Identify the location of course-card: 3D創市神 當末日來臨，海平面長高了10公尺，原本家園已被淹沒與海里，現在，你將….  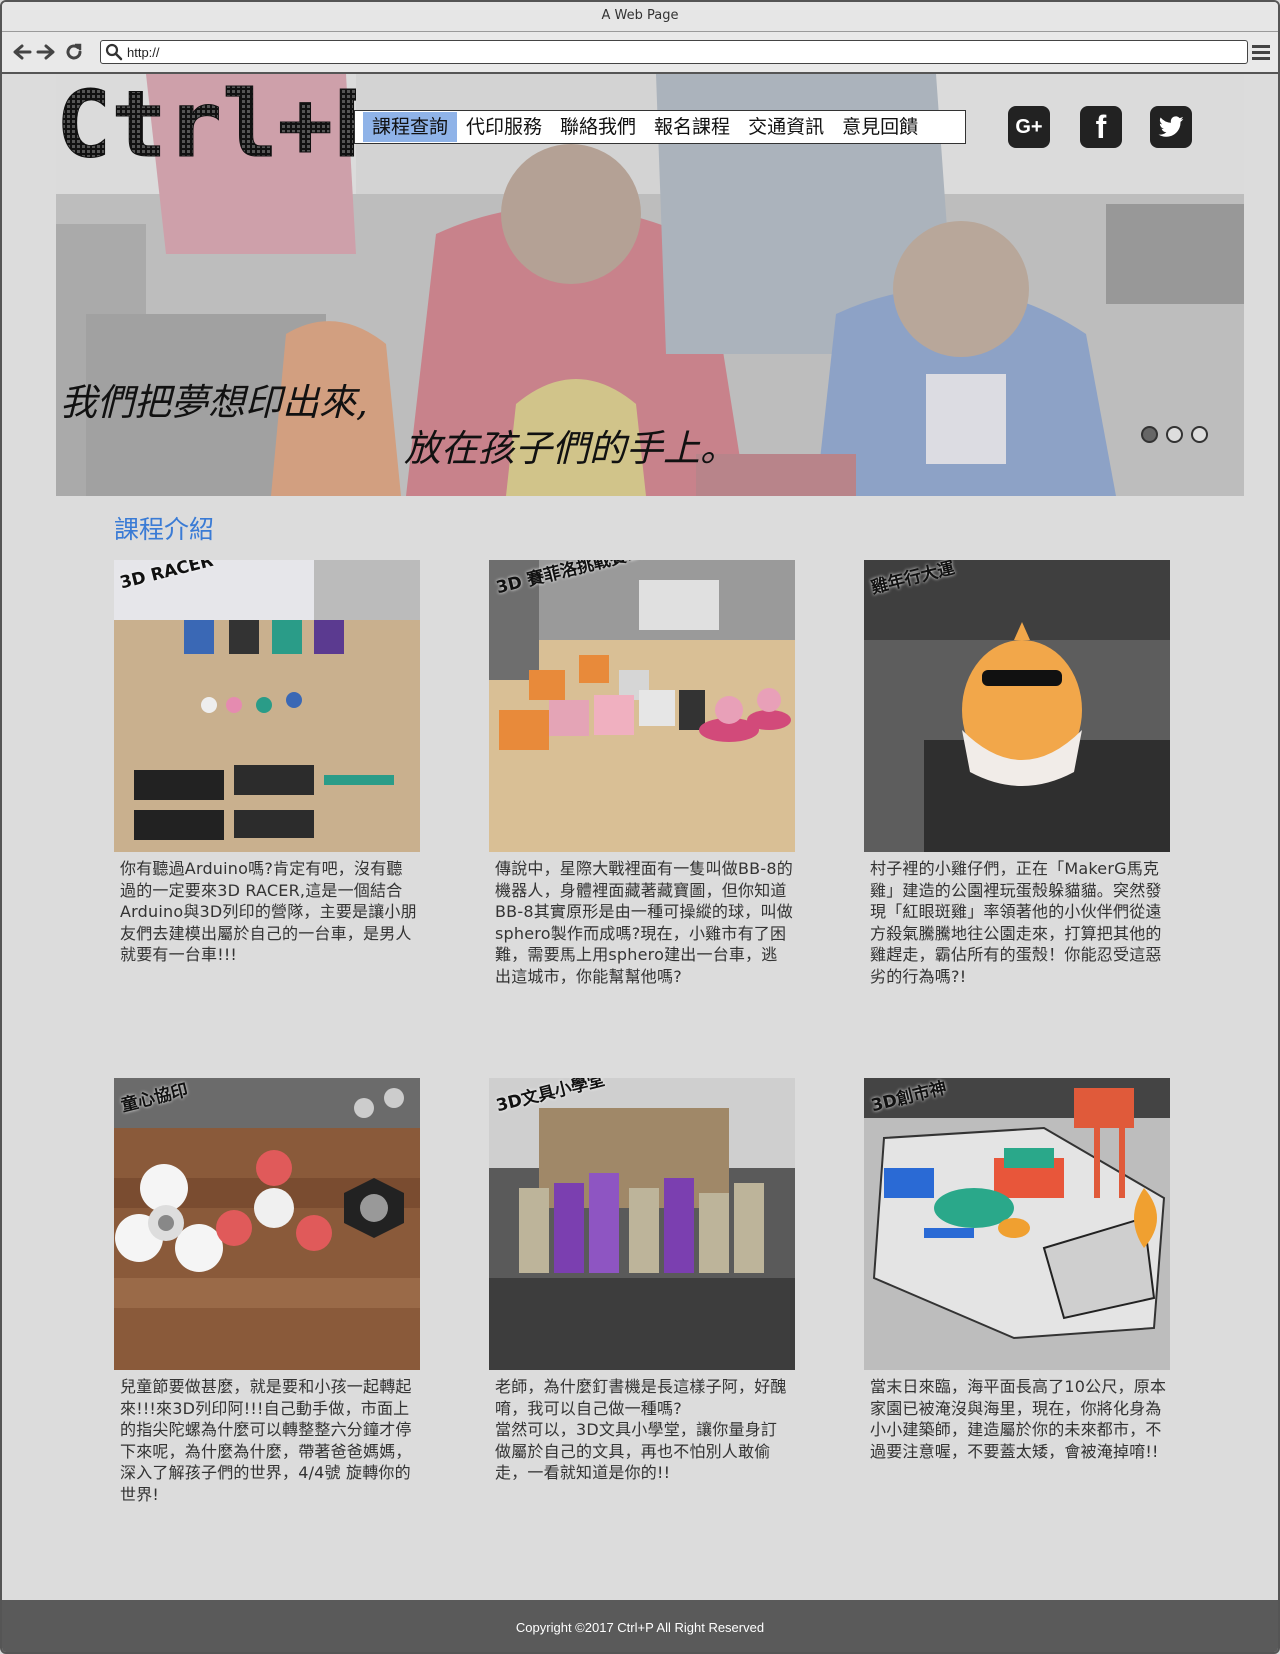
(1018, 1270).